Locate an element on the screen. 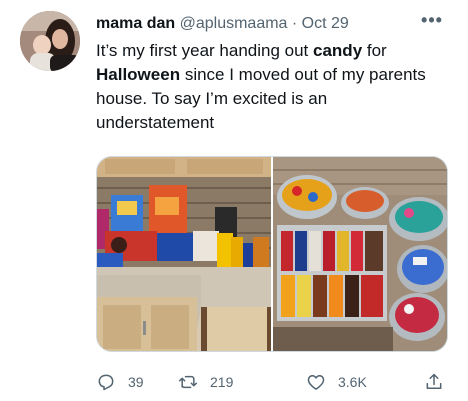 Image resolution: width=468 pixels, height=401 pixels. avatar-photo is located at coordinates (50, 41).